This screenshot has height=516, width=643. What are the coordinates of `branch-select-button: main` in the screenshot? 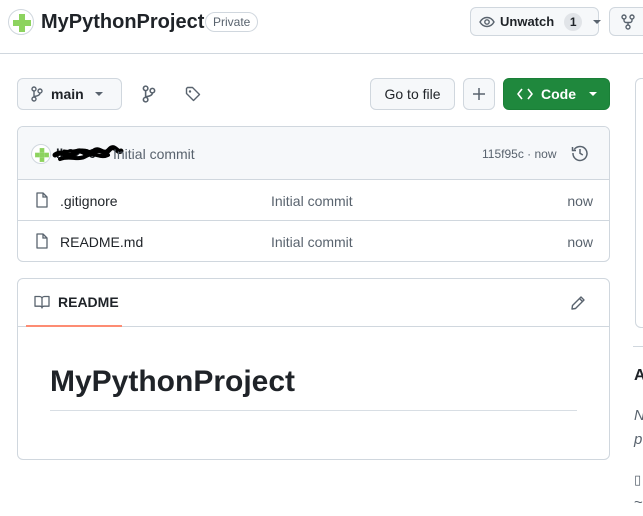 It's located at (69, 94).